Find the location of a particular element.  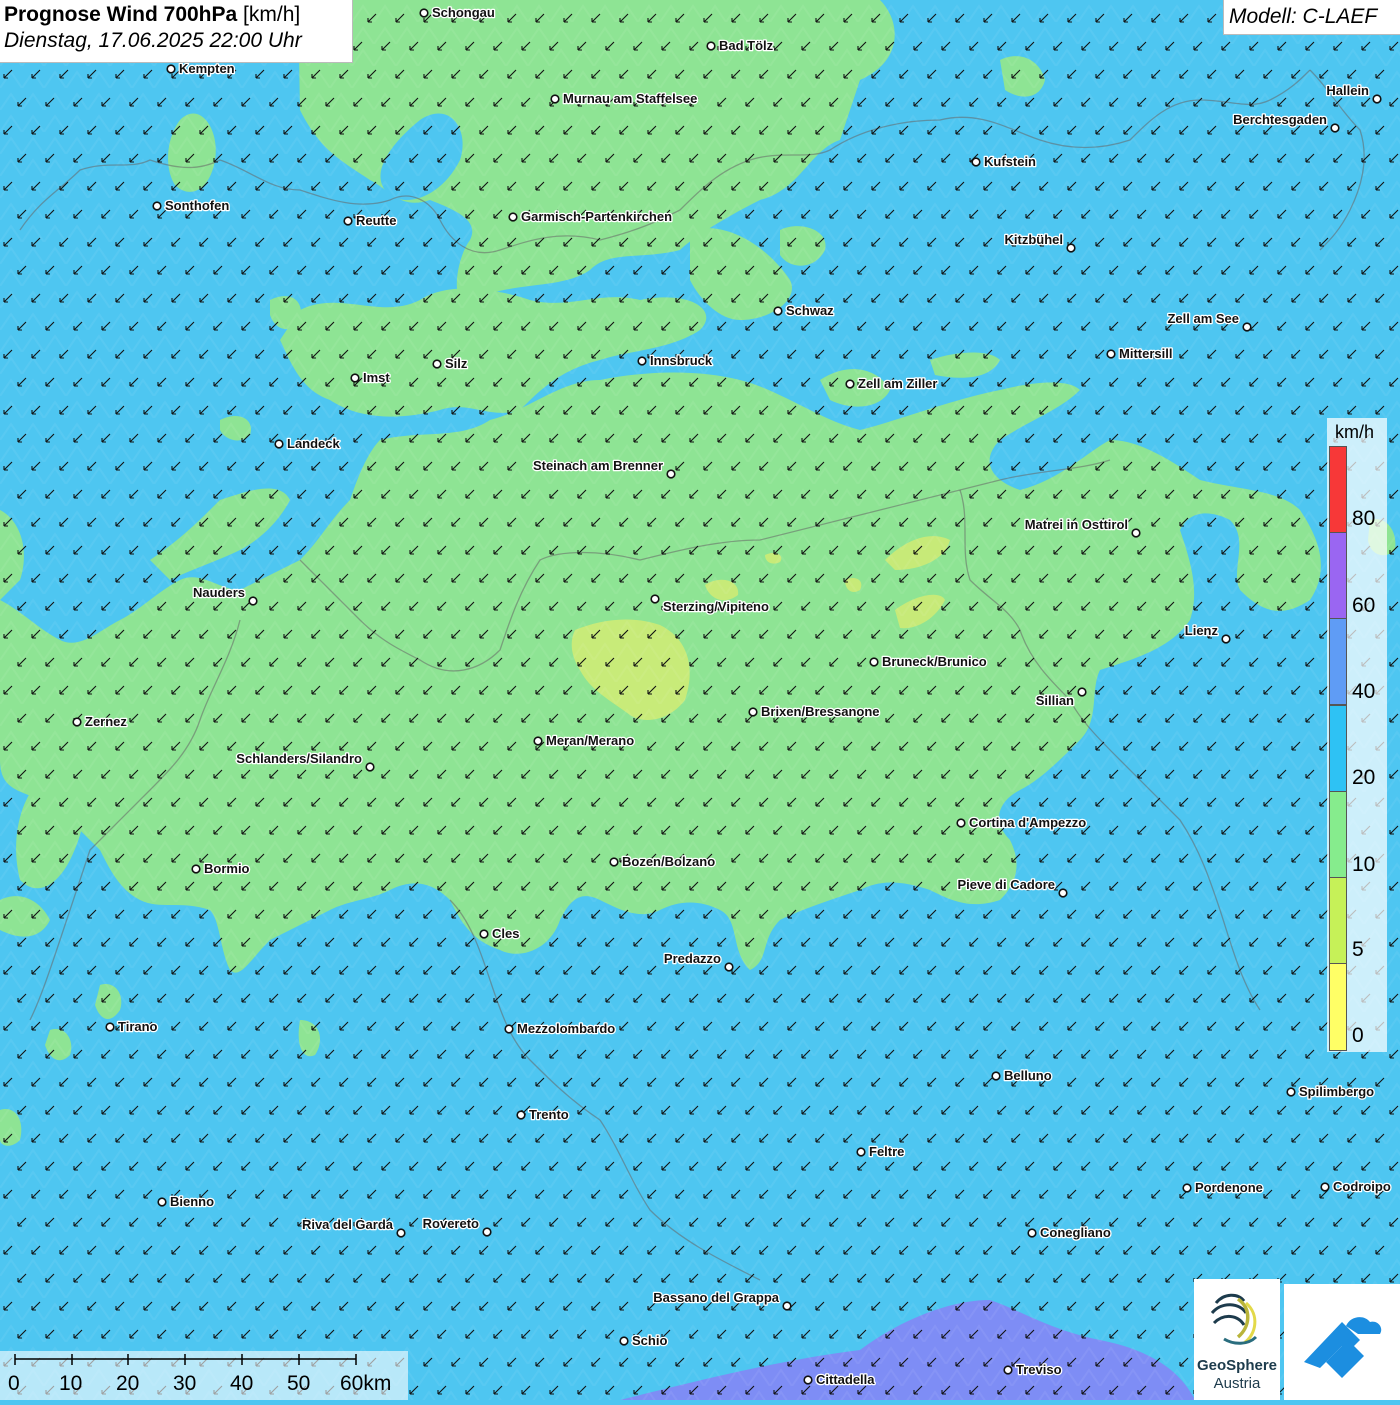

scale-label-50: 50 is located at coordinates (299, 1383).